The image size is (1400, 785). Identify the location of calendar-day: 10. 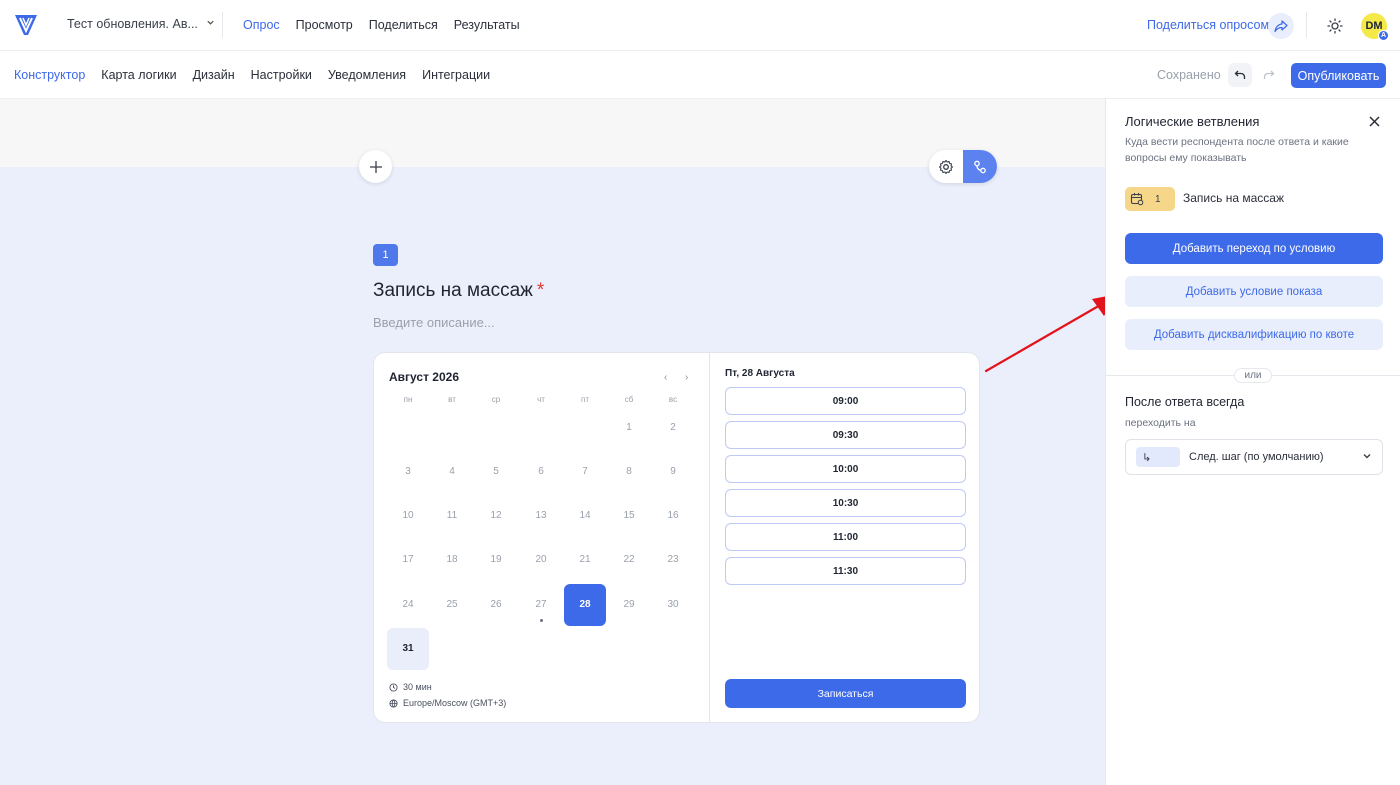
(408, 516).